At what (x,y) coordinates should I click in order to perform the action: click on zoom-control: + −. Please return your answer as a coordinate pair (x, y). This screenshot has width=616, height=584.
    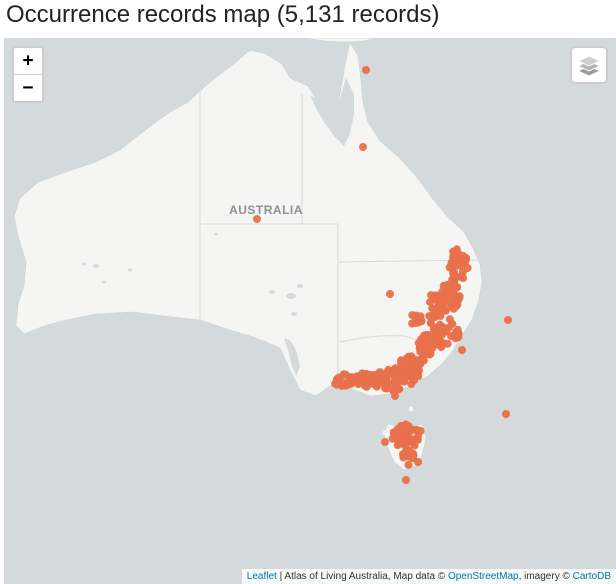
    Looking at the image, I should click on (28, 74).